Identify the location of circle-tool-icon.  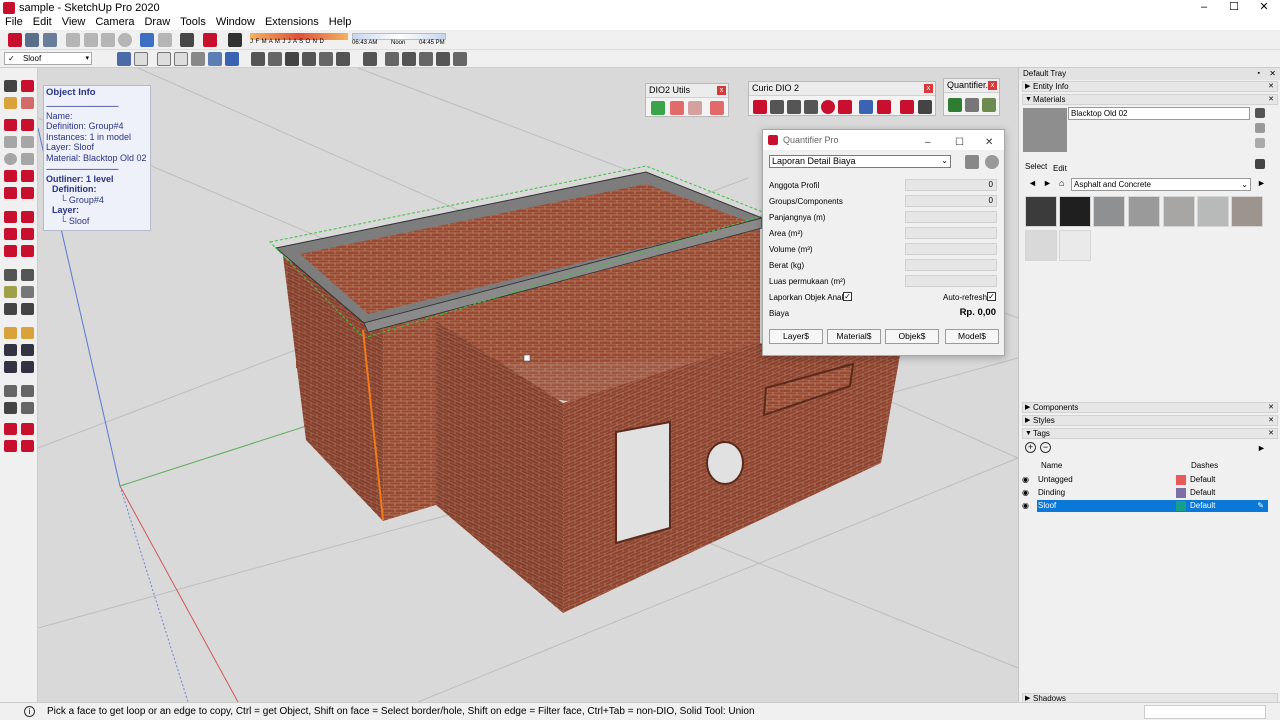
(10, 159).